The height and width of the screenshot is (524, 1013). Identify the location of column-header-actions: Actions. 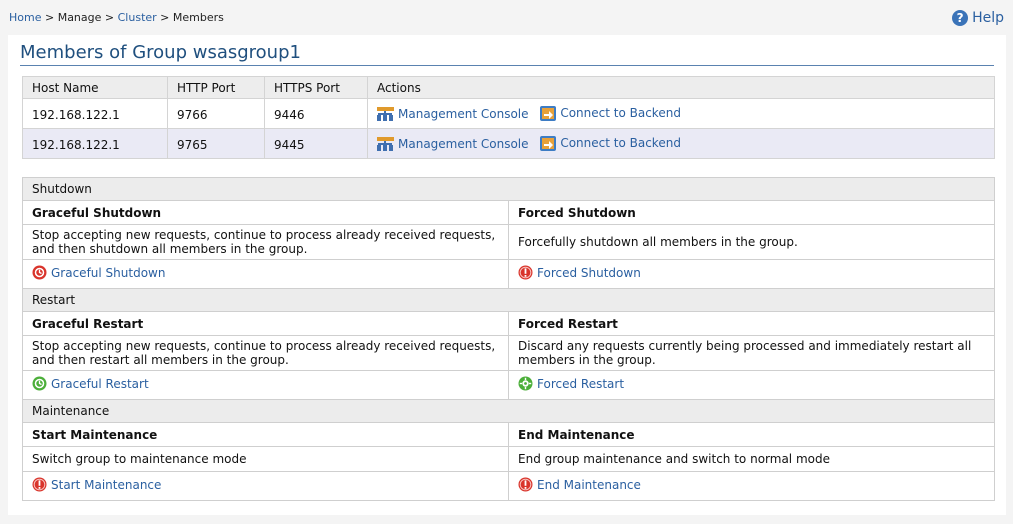
(681, 87).